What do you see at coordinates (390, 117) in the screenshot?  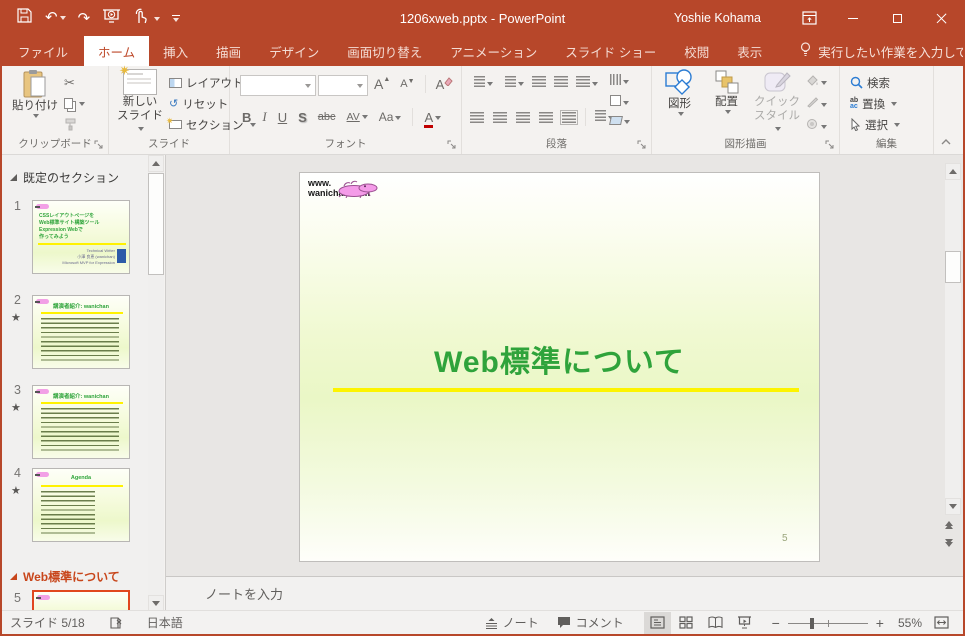 I see `change-case-button: Aa` at bounding box center [390, 117].